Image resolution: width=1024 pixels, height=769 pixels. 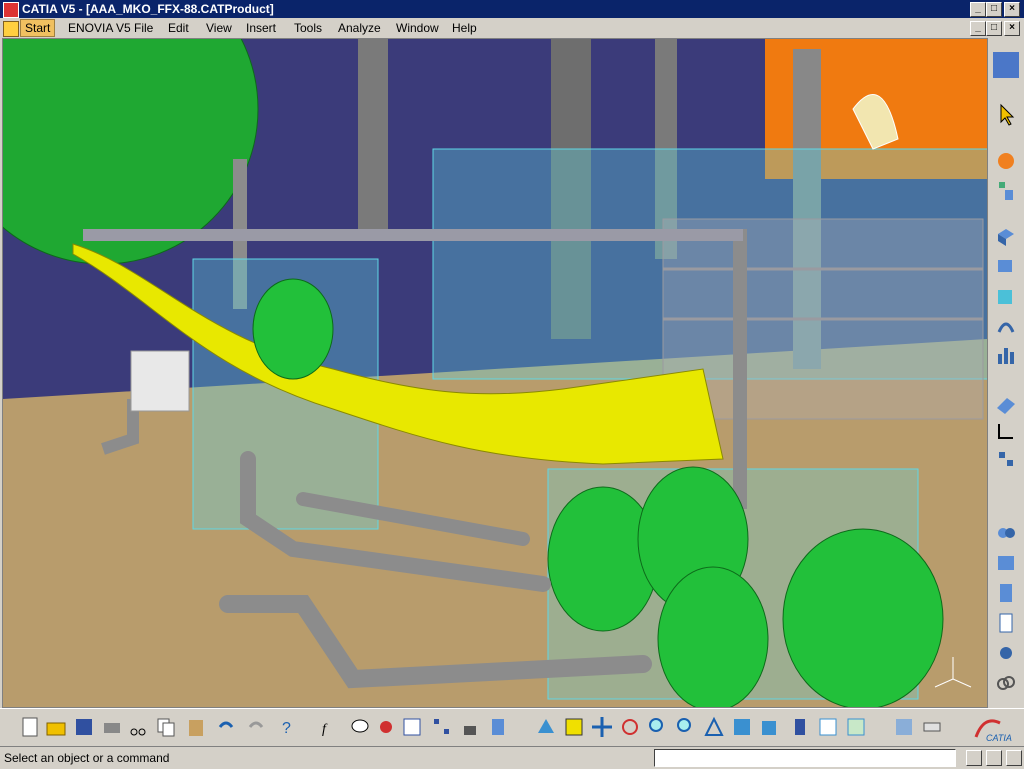 What do you see at coordinates (148, 9) in the screenshot?
I see `window-title: CATIA V5 - [AAA_MKO_FFX-88.CATProduct]` at bounding box center [148, 9].